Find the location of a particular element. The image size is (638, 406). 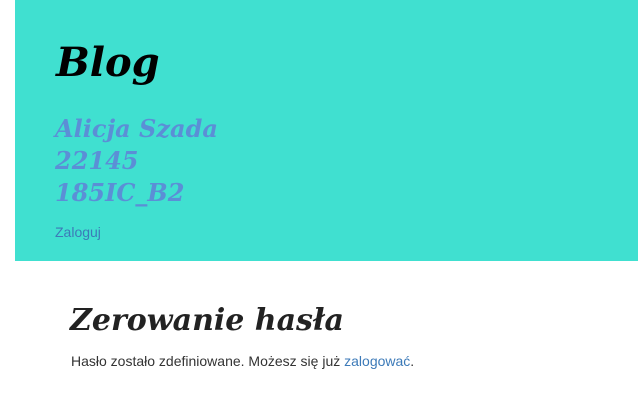

page-title: Zerowanie hasła is located at coordinates (207, 320).